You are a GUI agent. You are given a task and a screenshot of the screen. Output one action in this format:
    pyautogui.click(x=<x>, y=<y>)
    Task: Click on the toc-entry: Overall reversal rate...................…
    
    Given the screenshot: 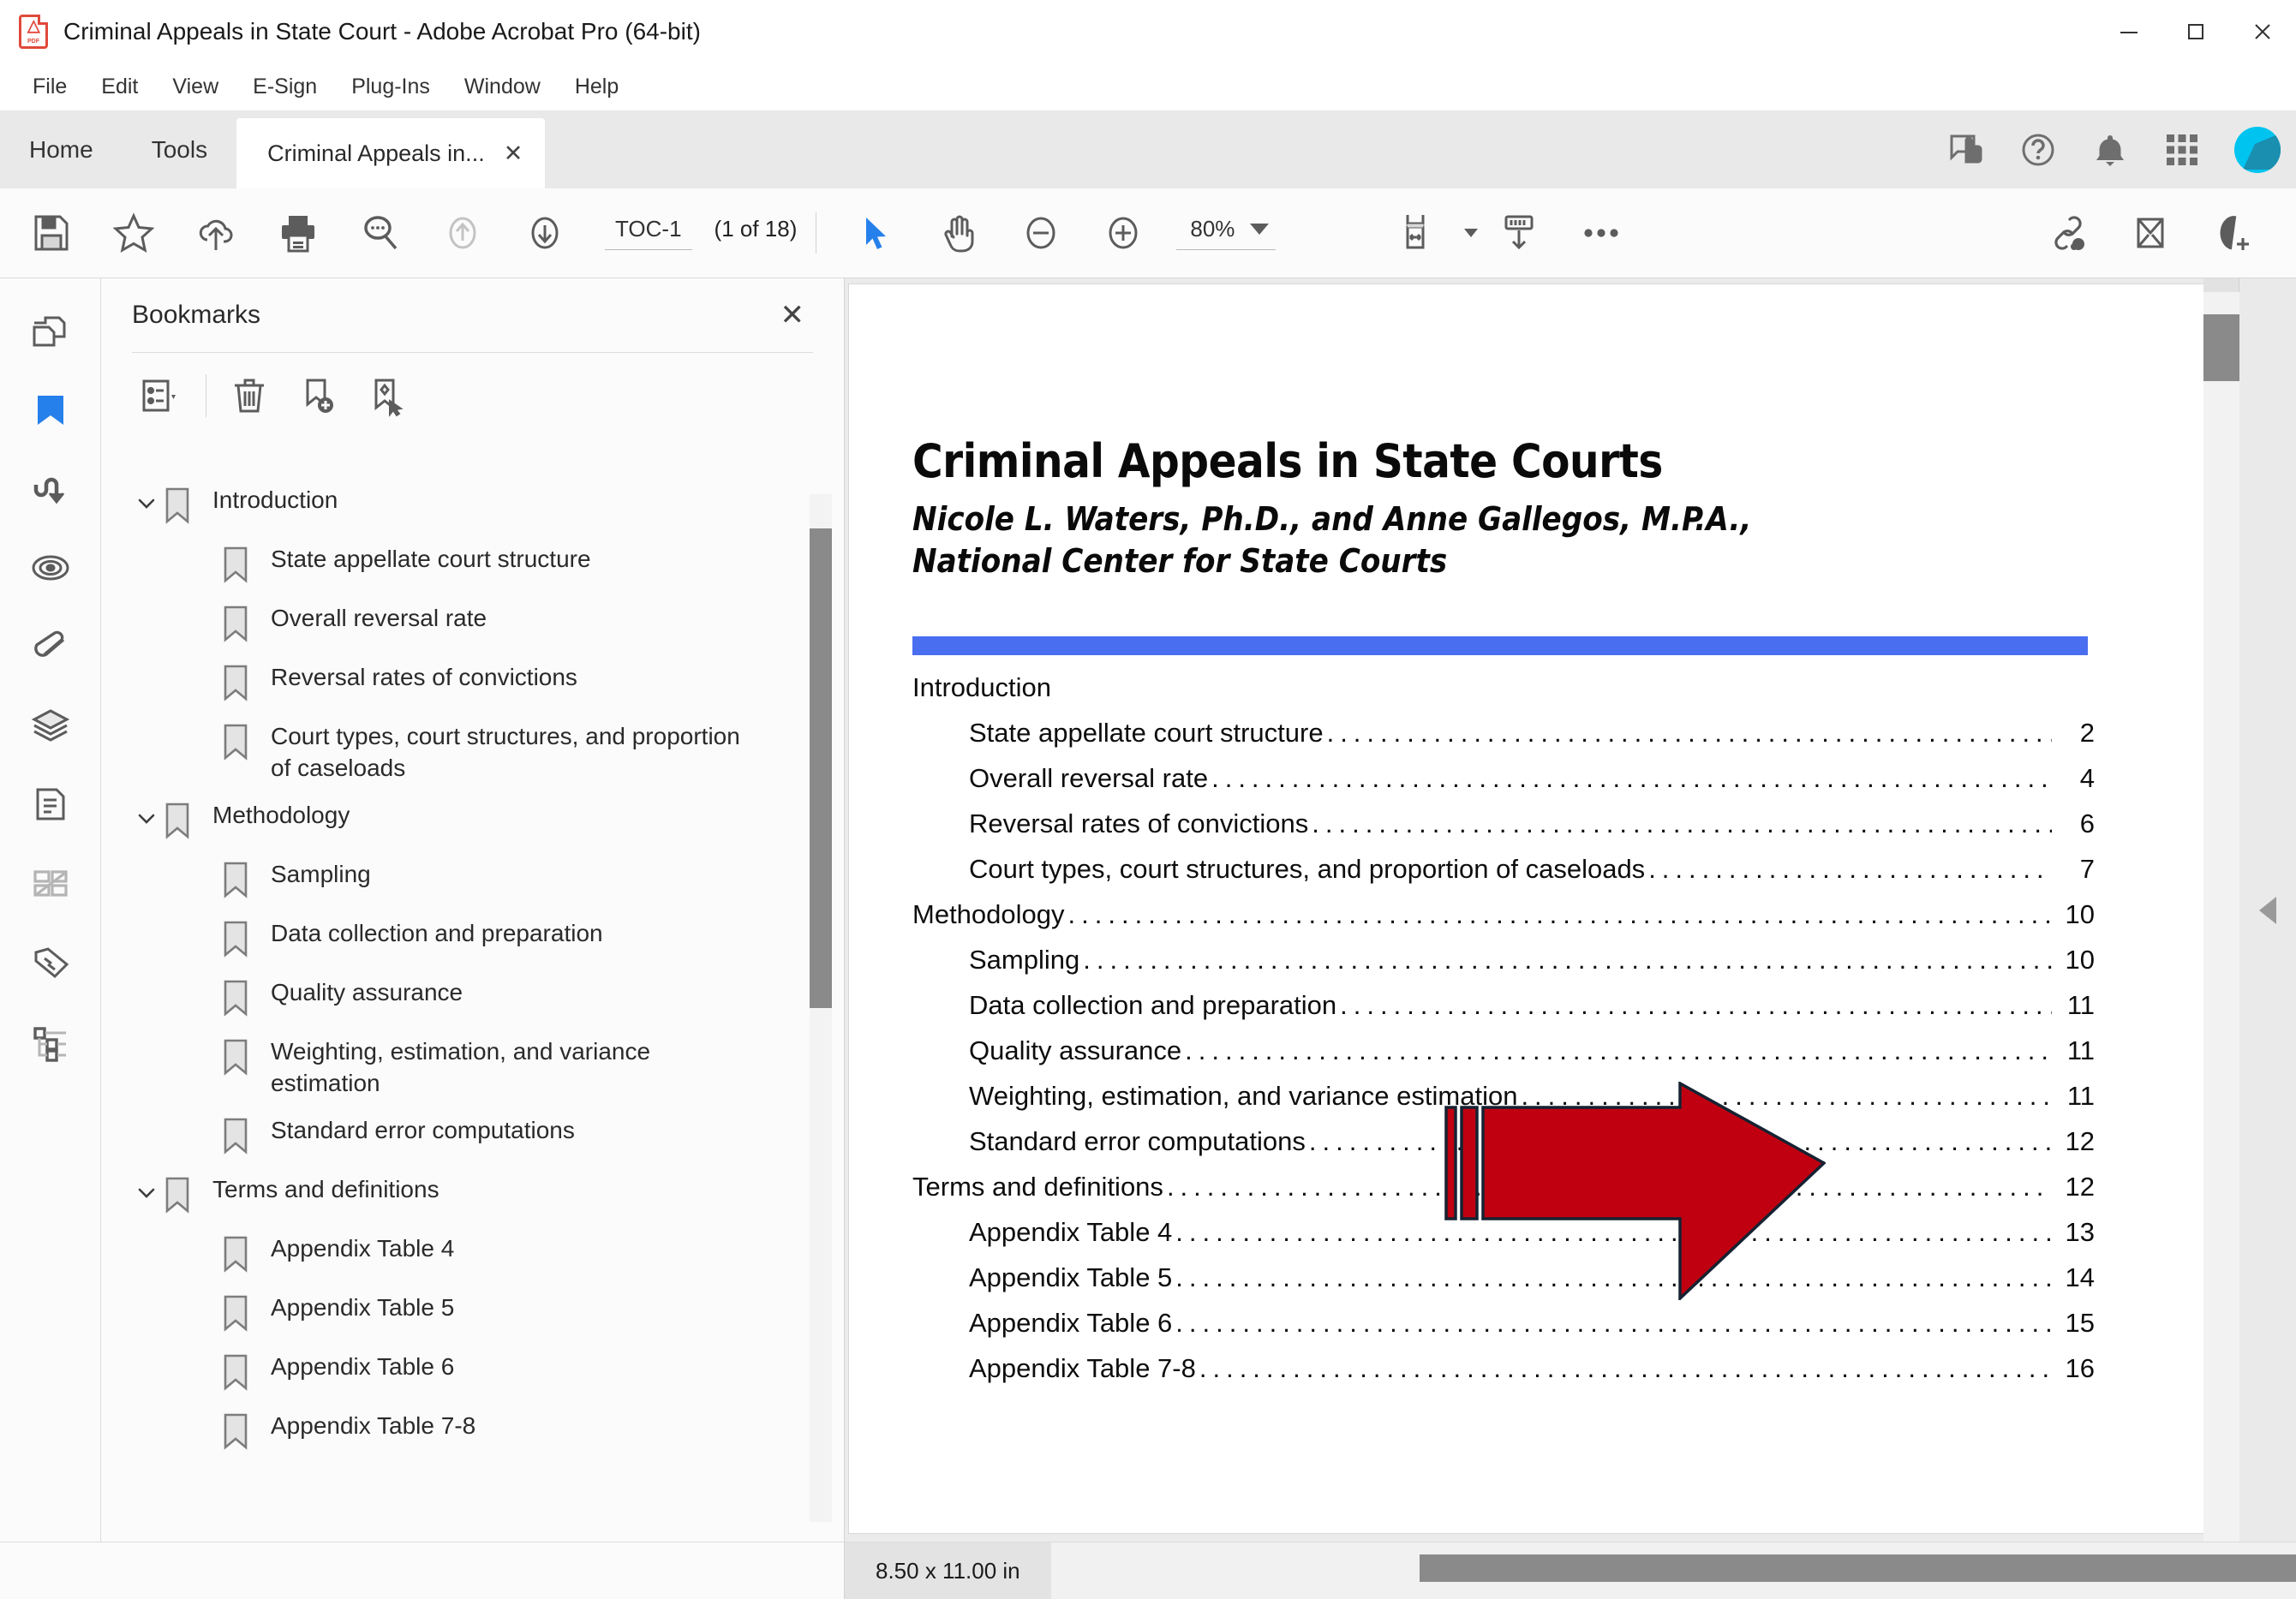 What is the action you would take?
    pyautogui.click(x=1503, y=787)
    